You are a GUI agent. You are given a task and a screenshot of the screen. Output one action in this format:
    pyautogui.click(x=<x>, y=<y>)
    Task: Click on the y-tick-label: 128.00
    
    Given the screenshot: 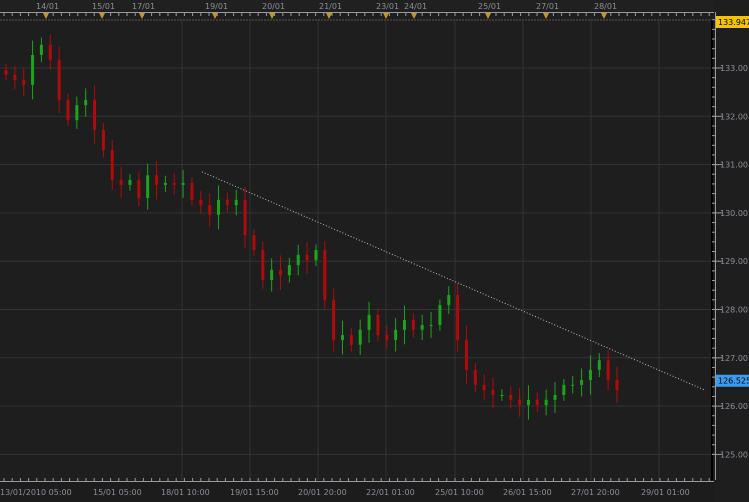 What is the action you would take?
    pyautogui.click(x=734, y=310)
    